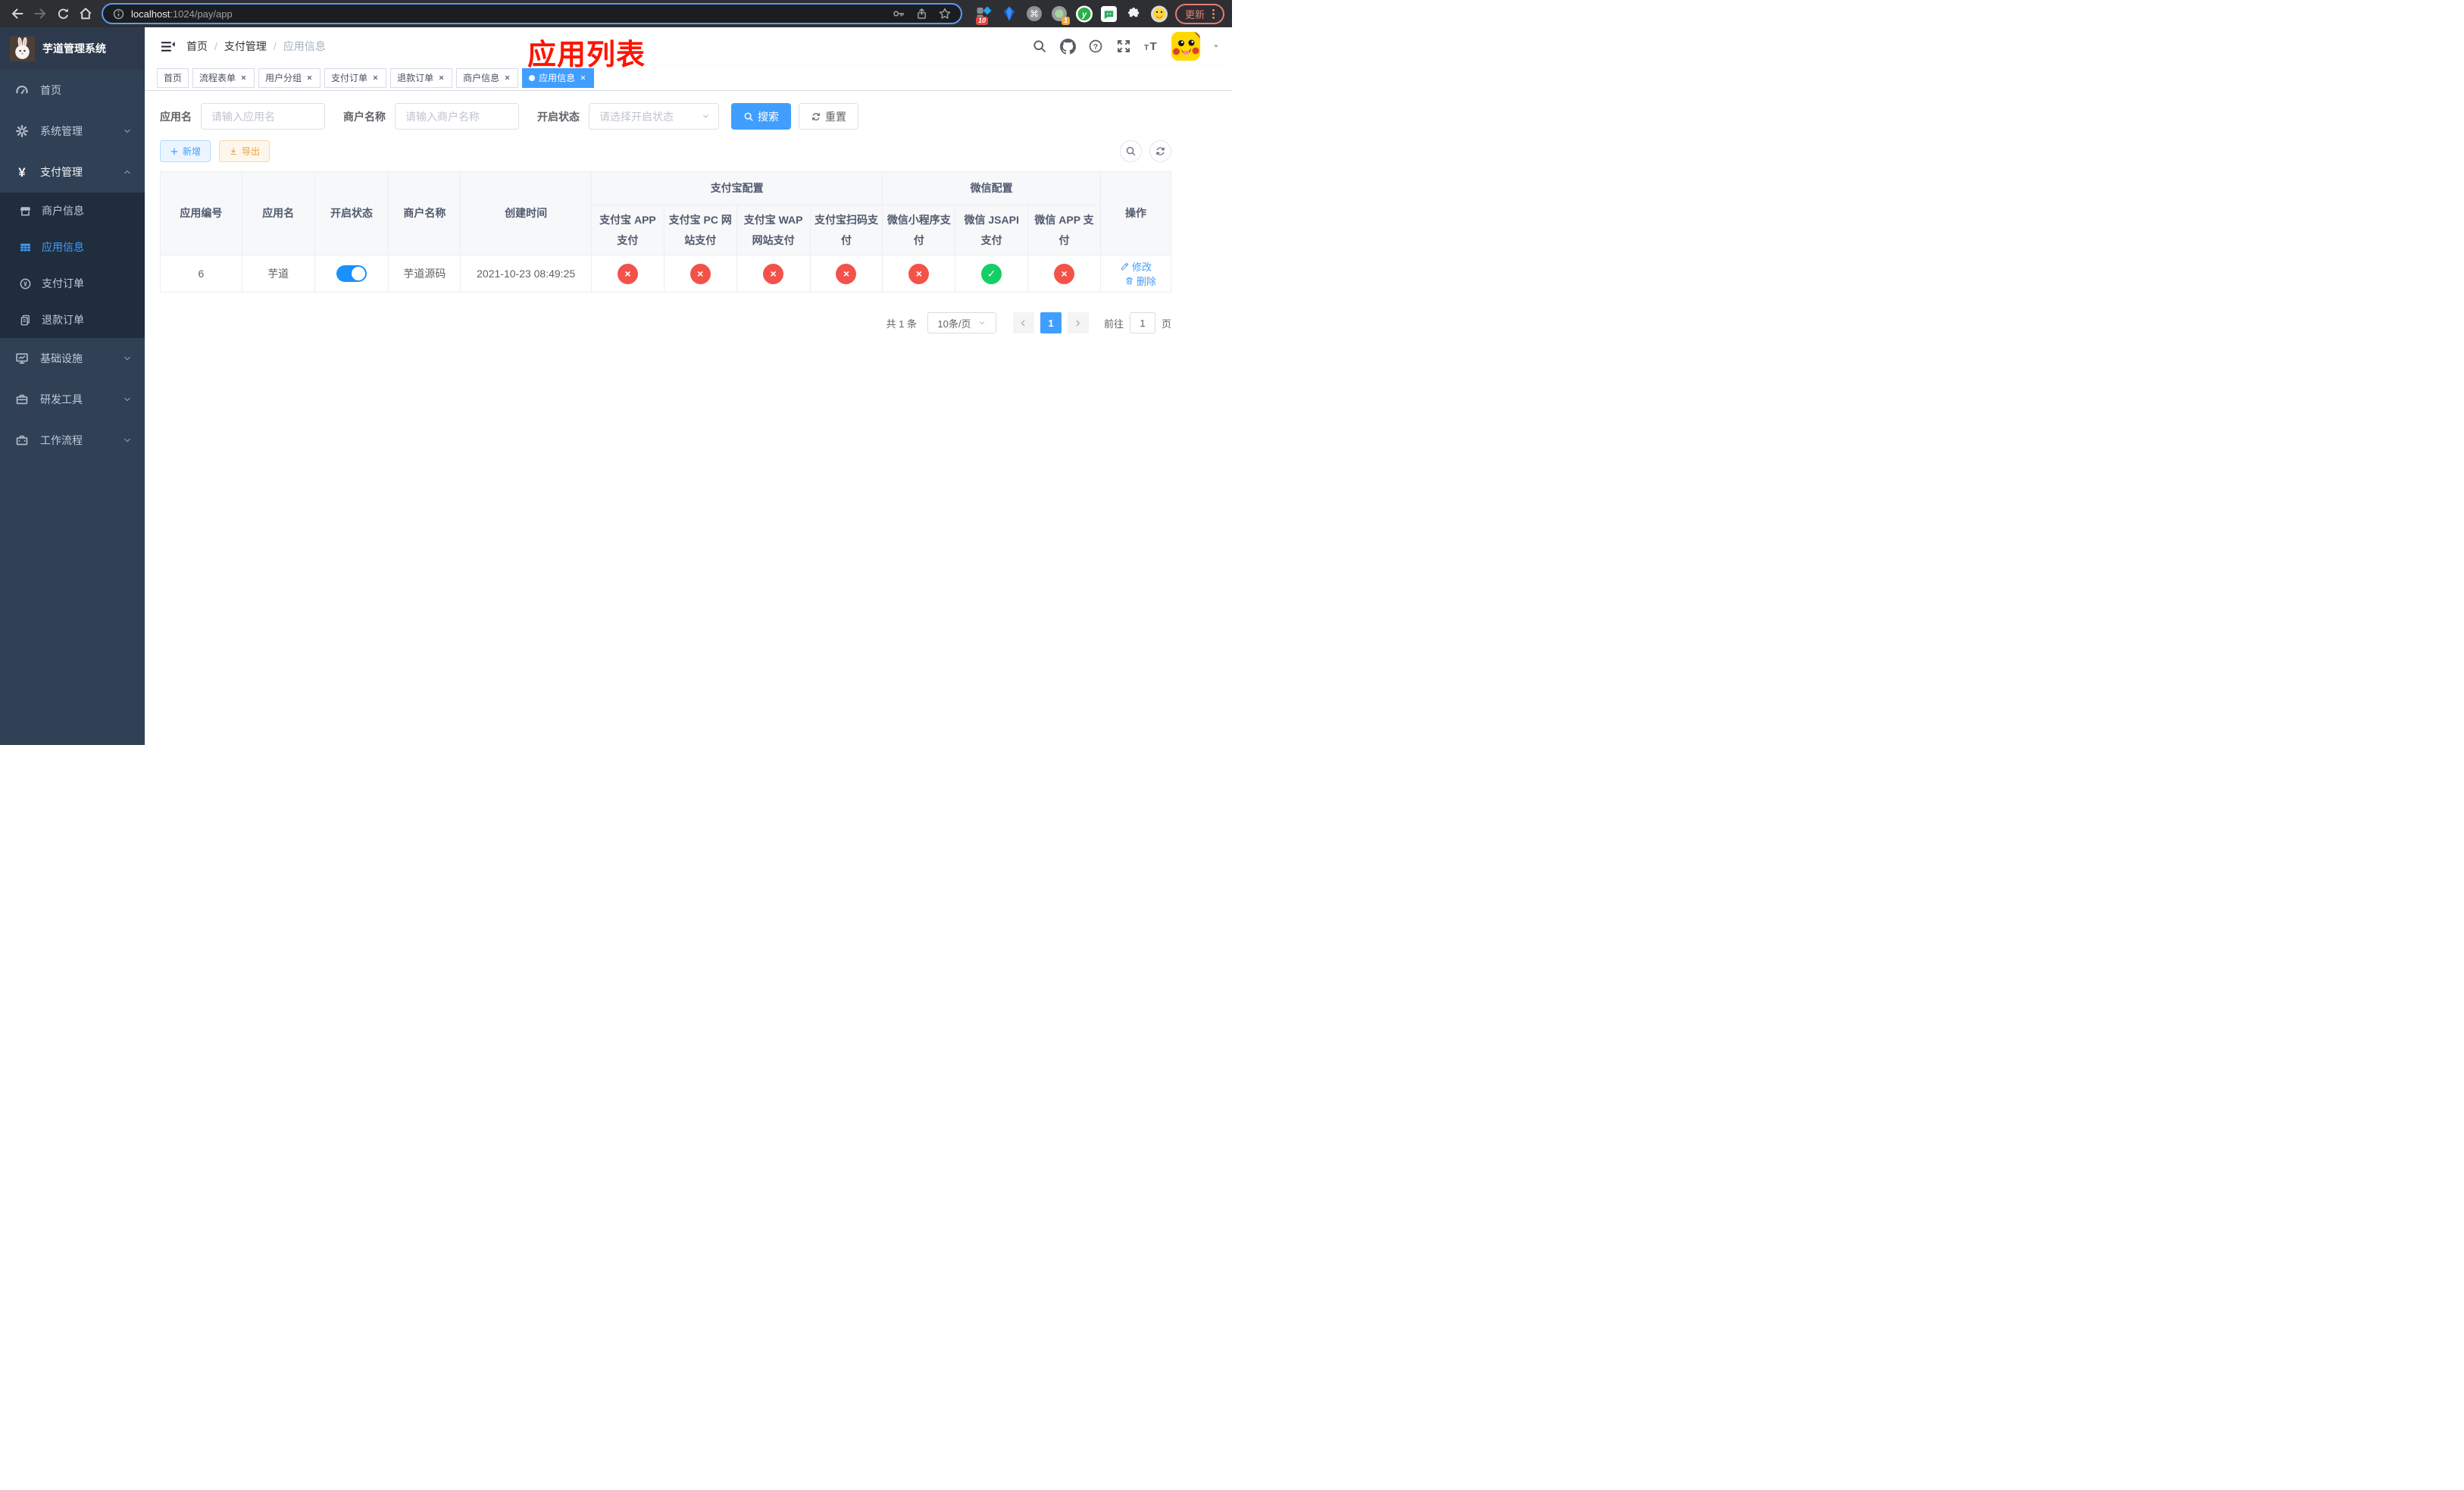 This screenshot has width=2464, height=1490. What do you see at coordinates (61, 131) in the screenshot?
I see `sidebar-item-label: 系统管理` at bounding box center [61, 131].